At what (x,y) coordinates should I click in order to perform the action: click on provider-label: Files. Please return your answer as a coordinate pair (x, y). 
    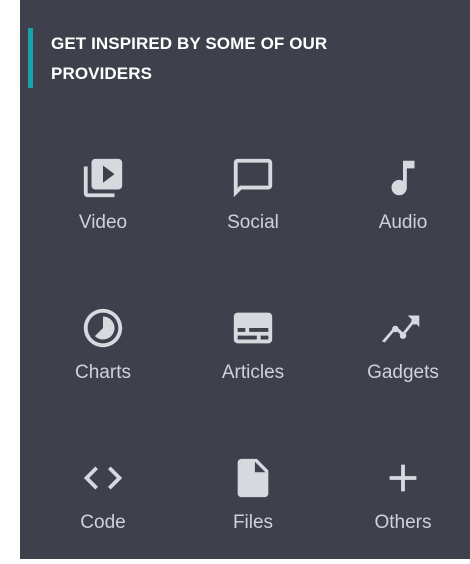
    Looking at the image, I should click on (253, 522).